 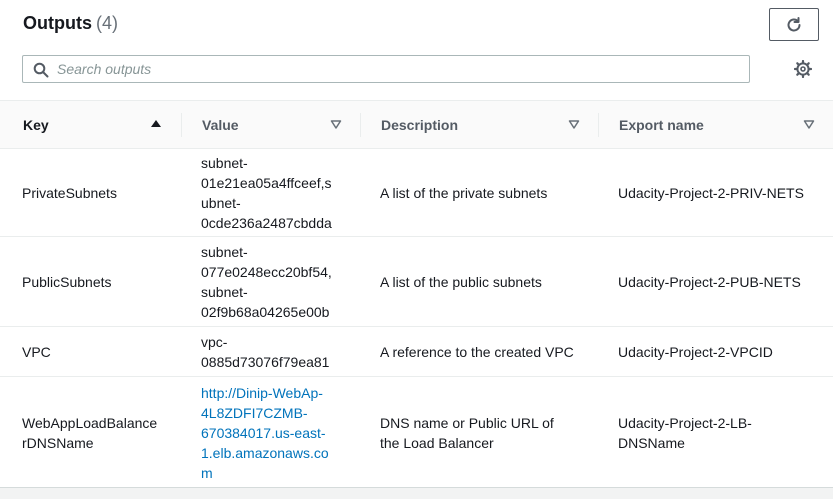 I want to click on value-line: 0cde236a2487cbdda, so click(x=266, y=222).